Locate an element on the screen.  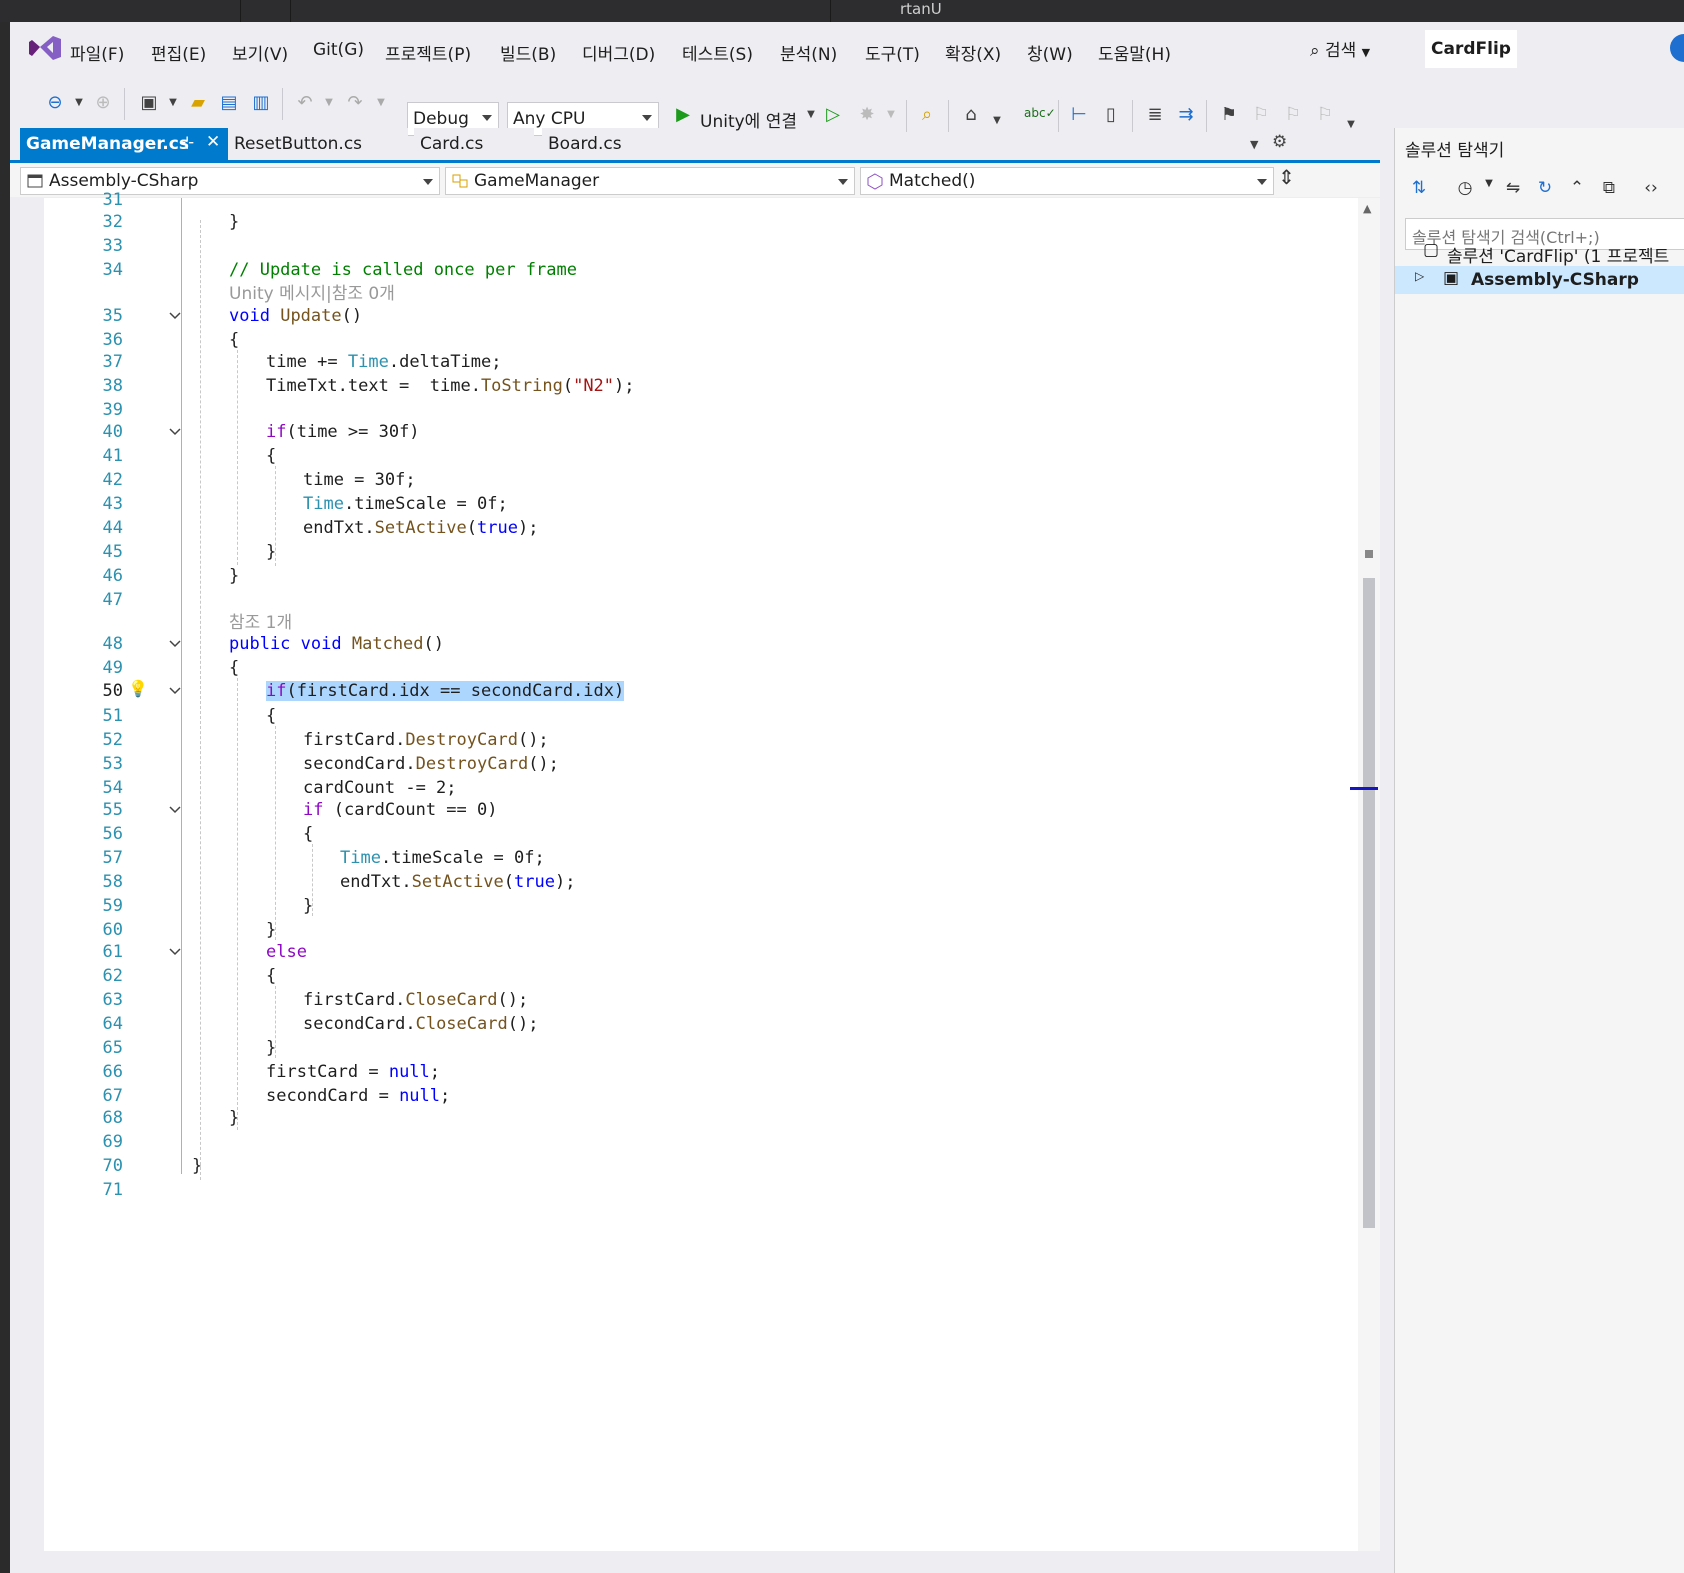
code-line: 32} is located at coordinates (660, 222).